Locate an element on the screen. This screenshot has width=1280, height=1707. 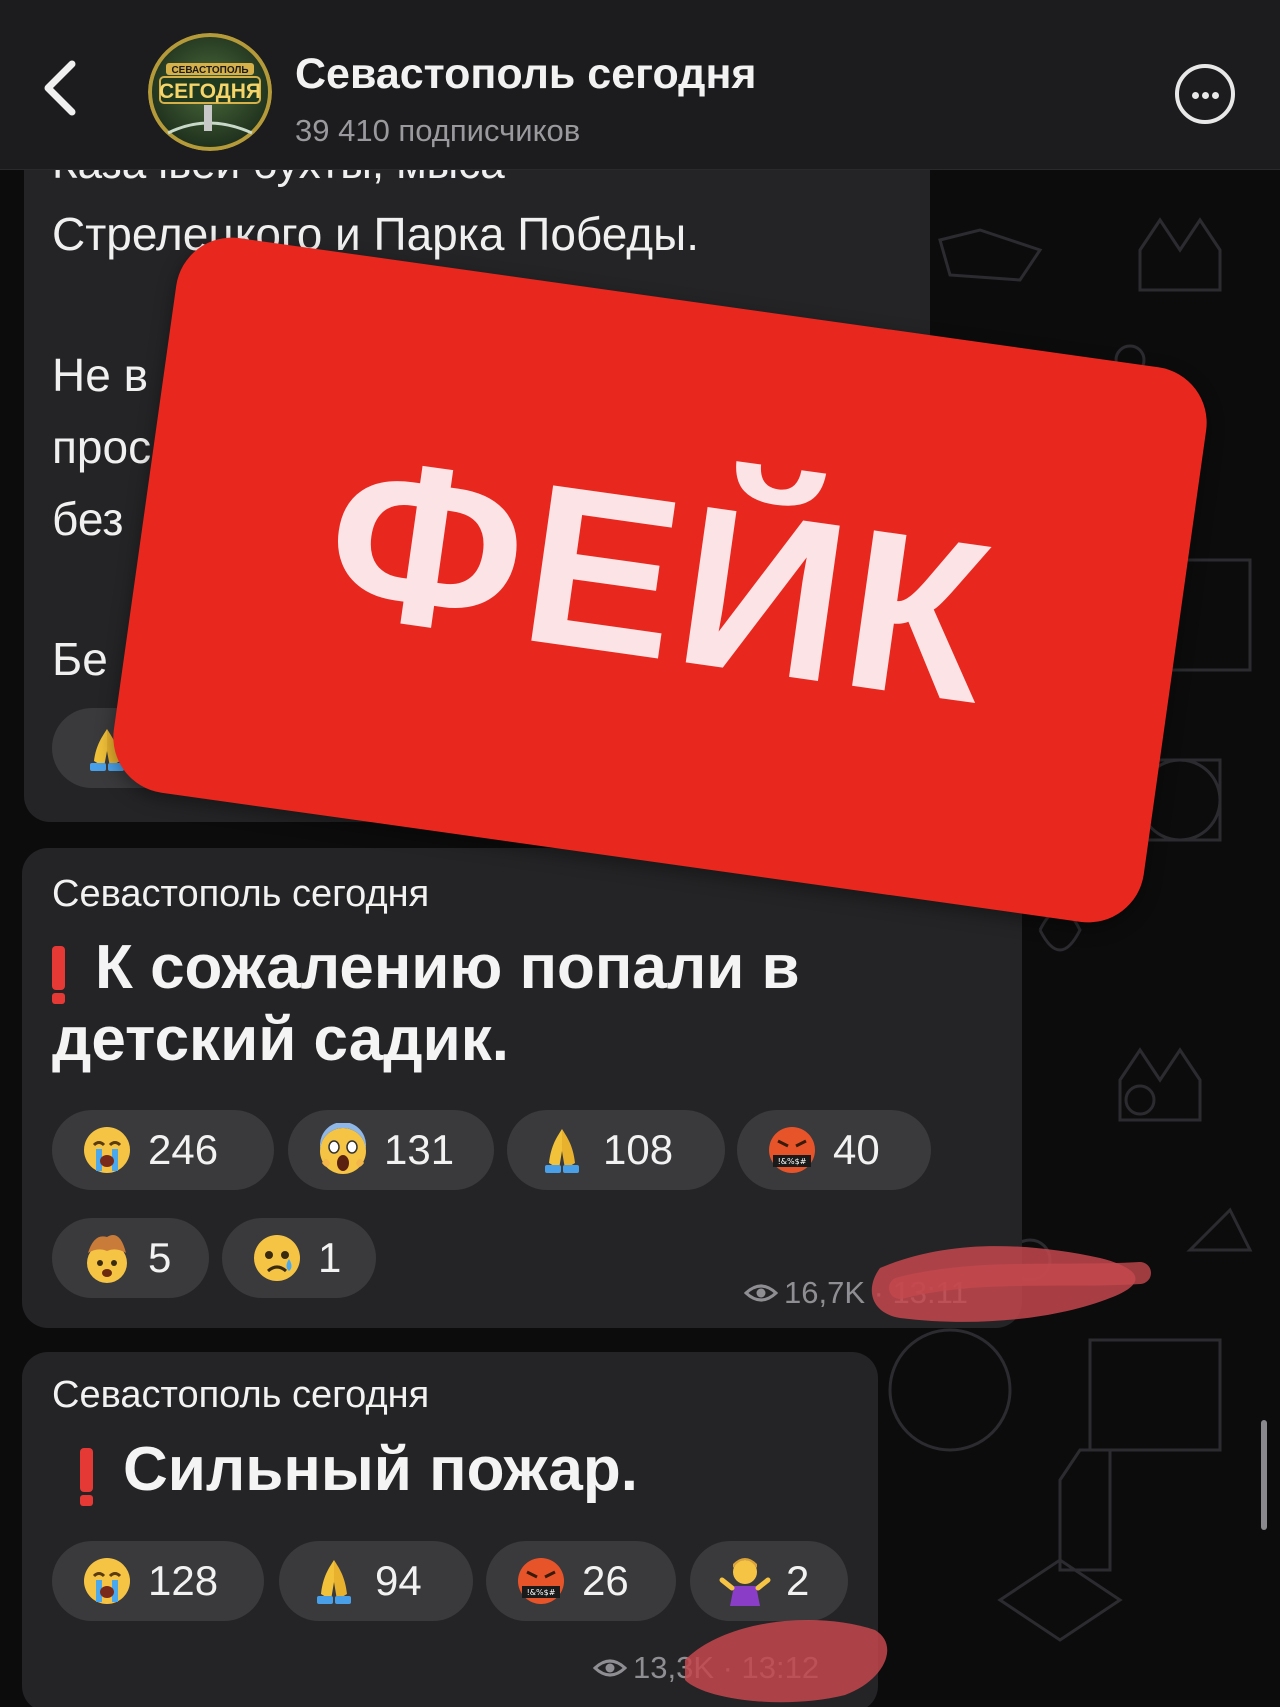
avatar-text-main: СЕГОДНЯ is located at coordinates (210, 91).